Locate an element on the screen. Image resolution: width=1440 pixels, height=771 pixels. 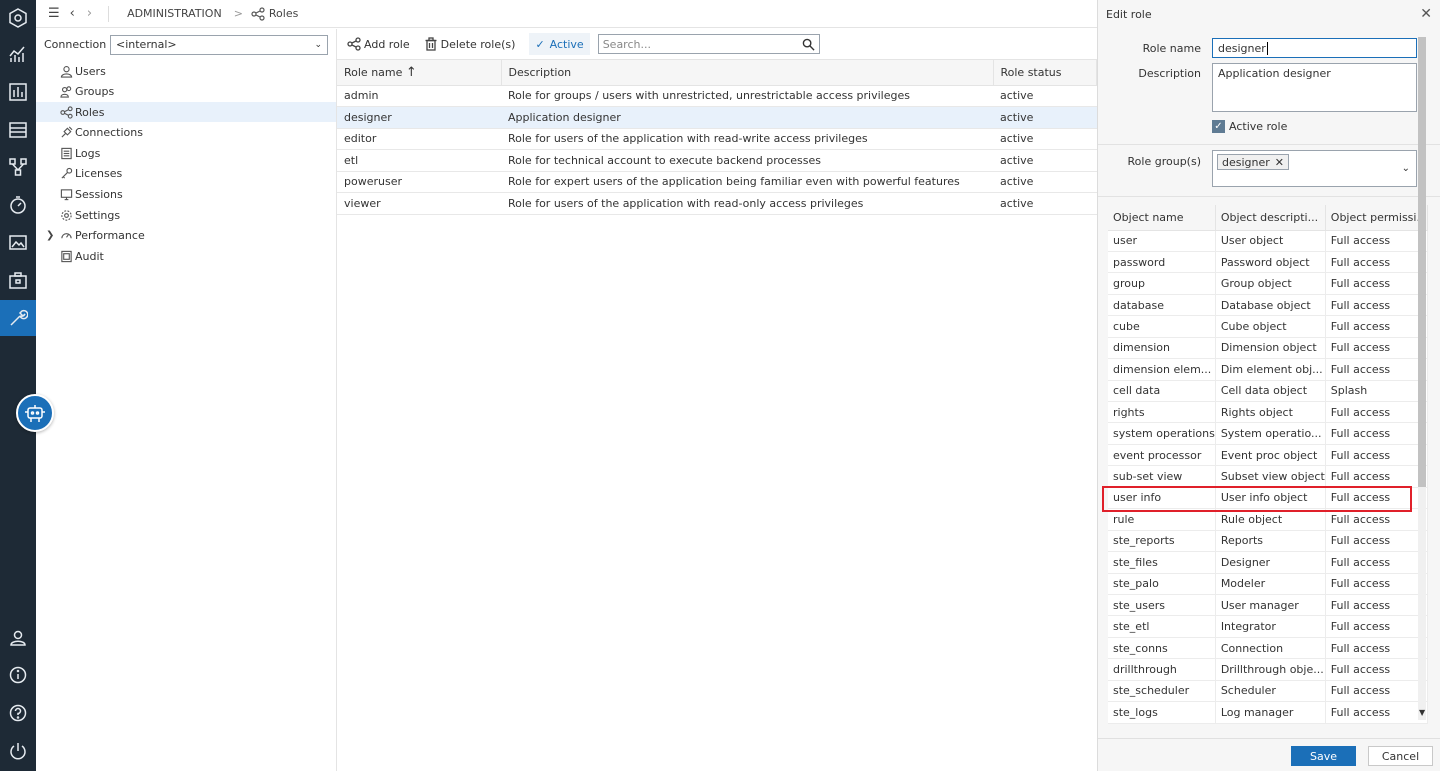
object-description-cell: Password object is located at coordinates (1270, 262).